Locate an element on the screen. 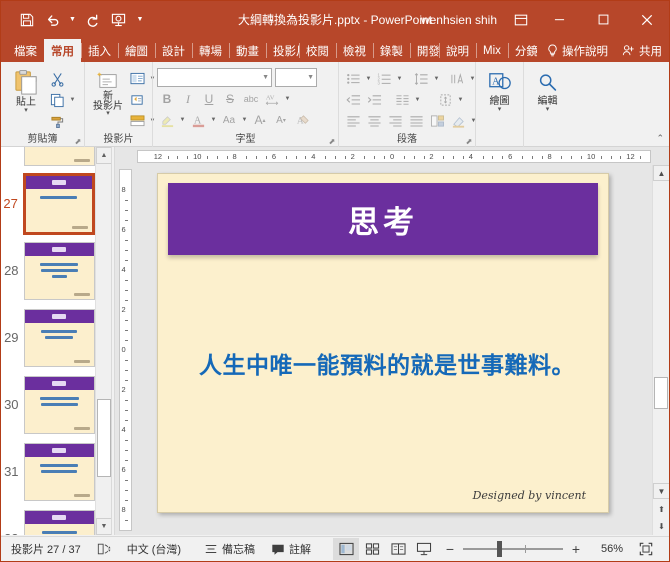  tab-insert: 插入 is located at coordinates (99, 50).